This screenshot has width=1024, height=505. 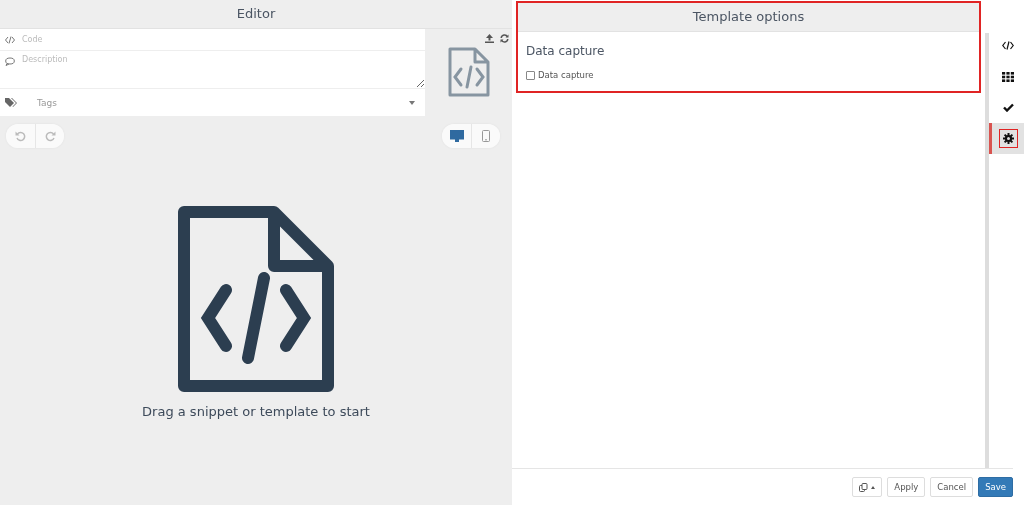 I want to click on copy-dropdown-button, so click(x=867, y=487).